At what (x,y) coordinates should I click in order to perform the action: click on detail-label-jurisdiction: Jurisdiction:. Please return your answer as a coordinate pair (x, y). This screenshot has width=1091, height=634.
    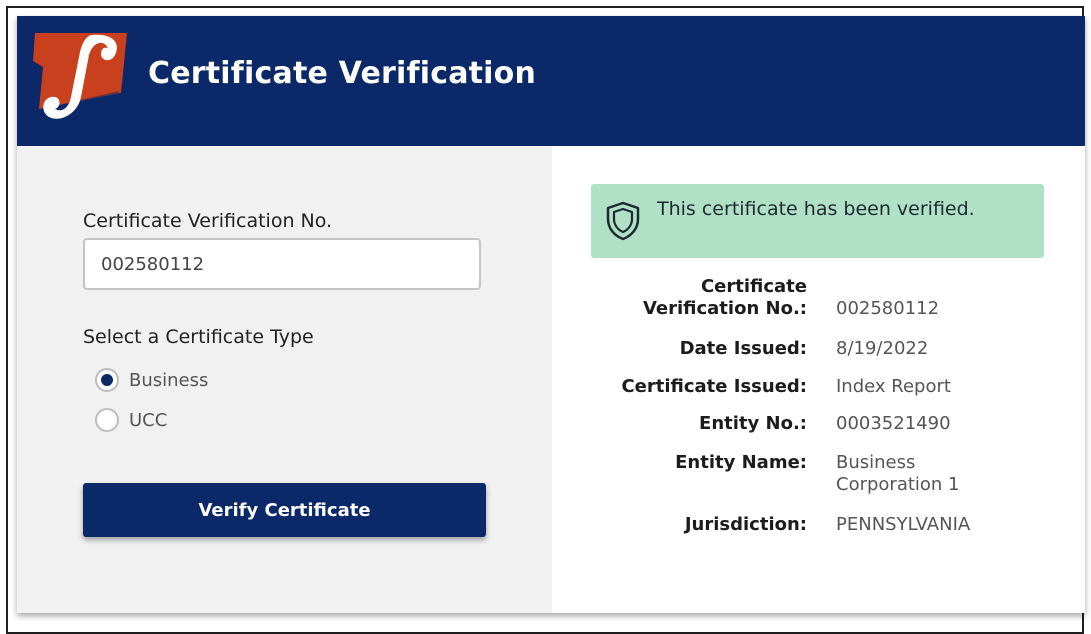
    Looking at the image, I should click on (745, 524).